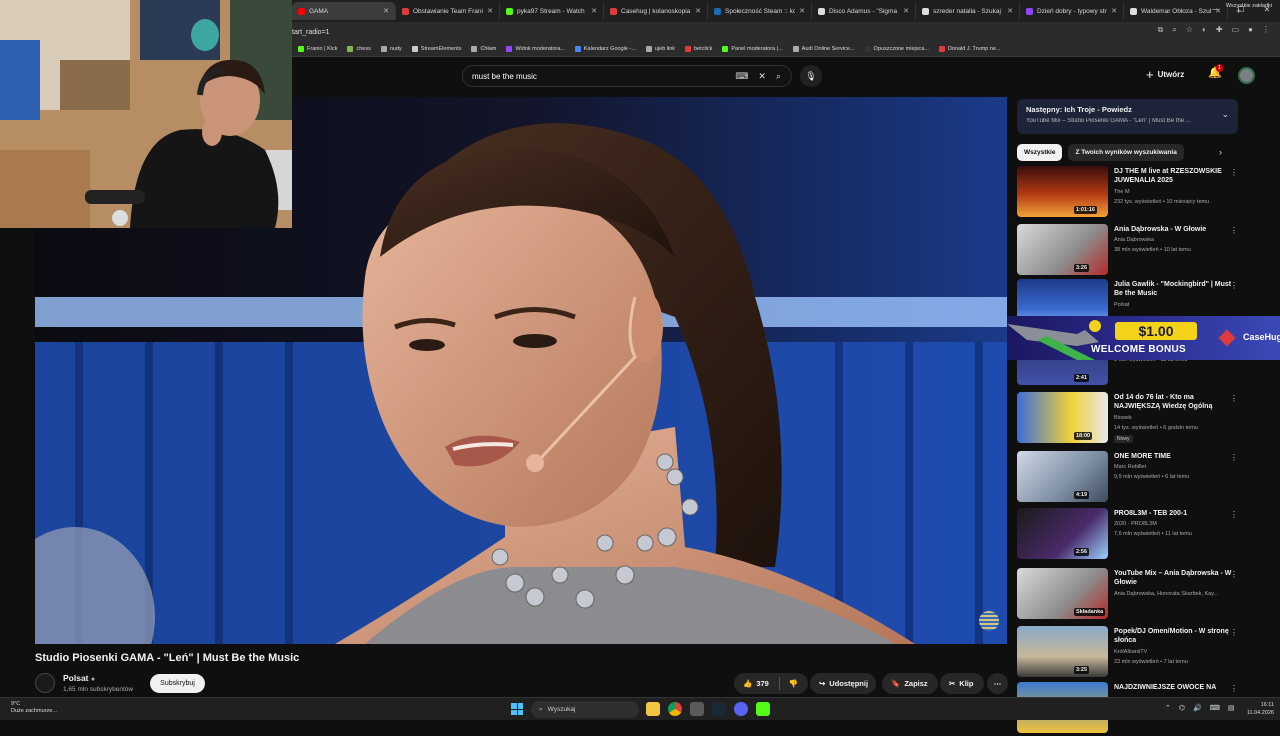  I want to click on browser-tab: Społeczność Steam :: kolo ✕, so click(760, 11).